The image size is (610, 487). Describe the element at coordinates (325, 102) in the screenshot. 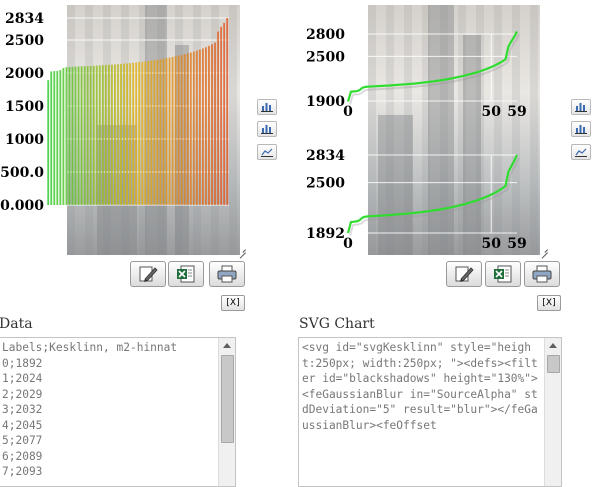

I see `y-tick-label: 1900` at that location.